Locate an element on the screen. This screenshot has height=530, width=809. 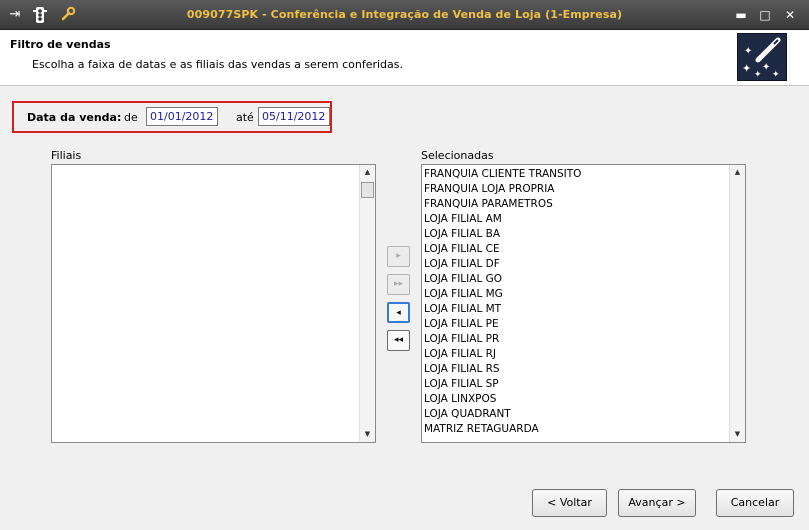
list-item: LOJA FILIAL RS is located at coordinates (575, 369).